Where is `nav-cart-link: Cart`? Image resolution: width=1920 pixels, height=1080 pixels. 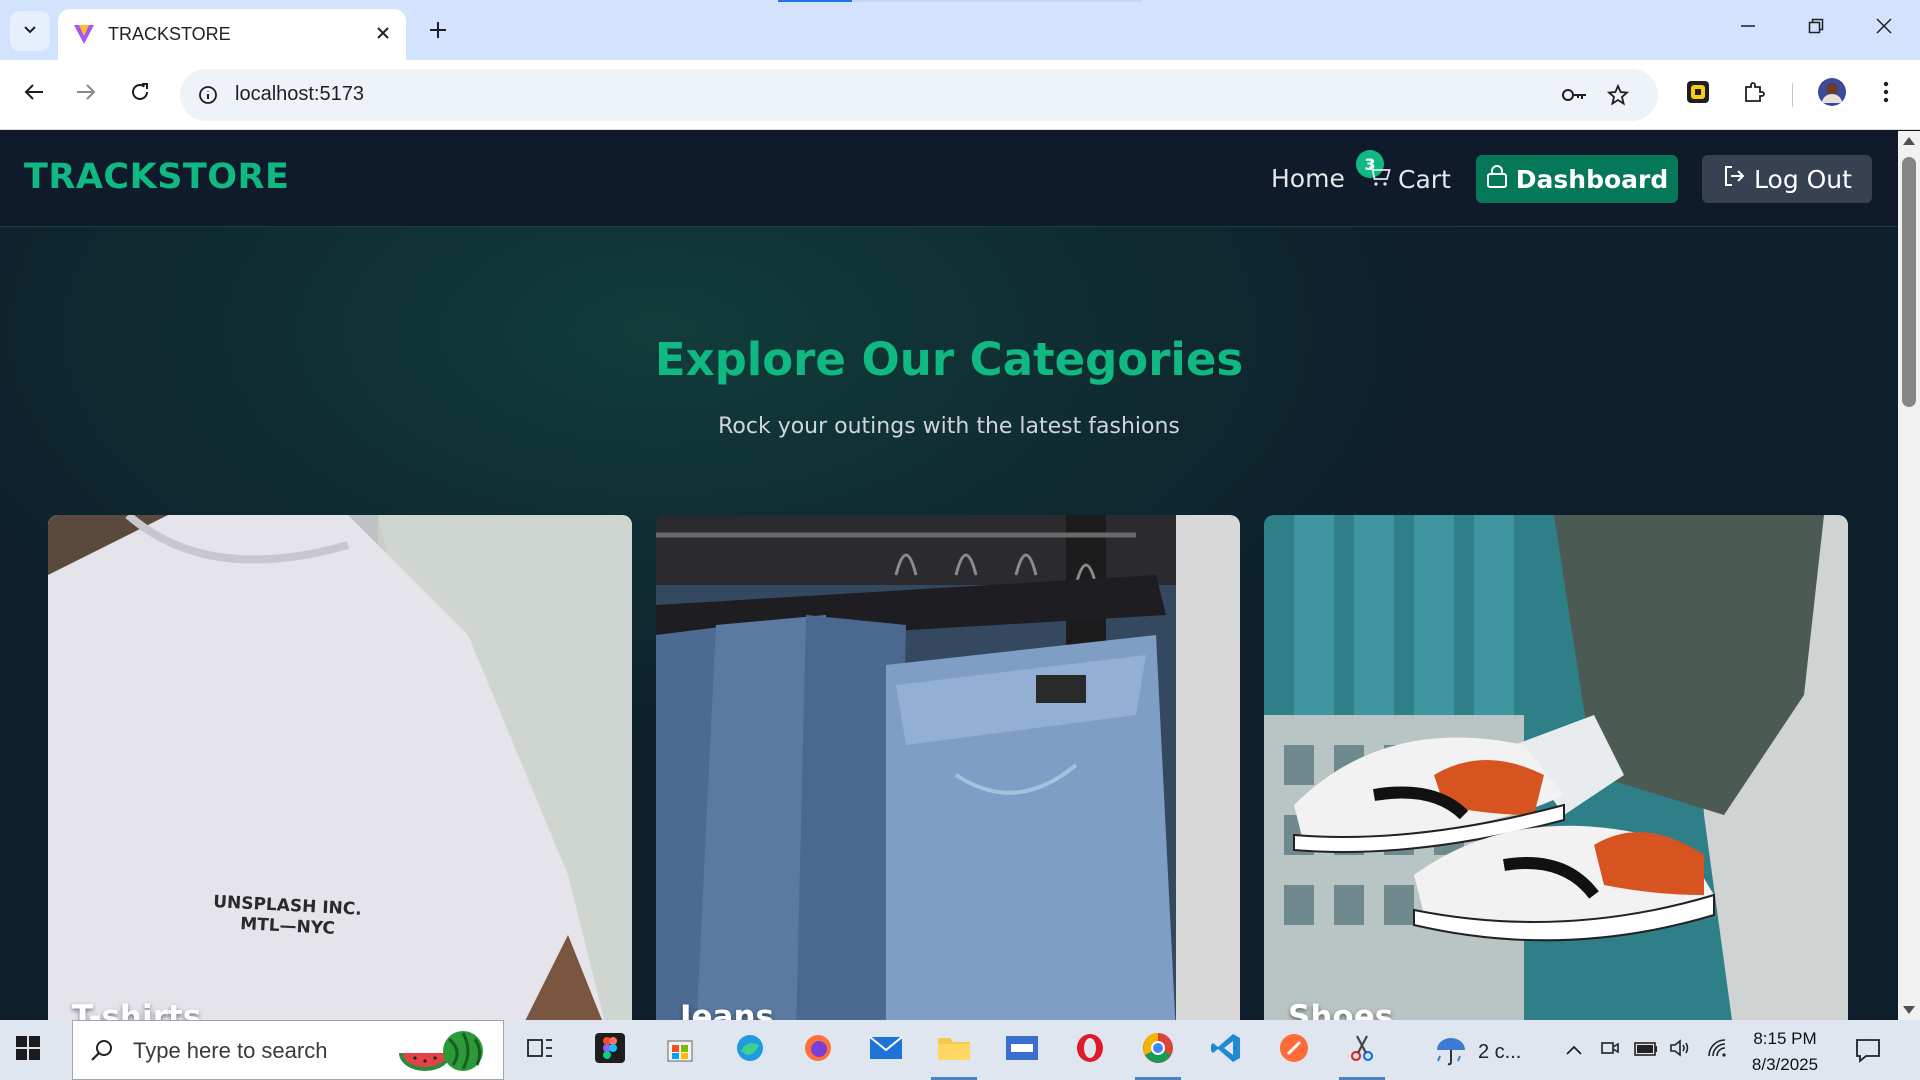
nav-cart-link: Cart is located at coordinates (1409, 179).